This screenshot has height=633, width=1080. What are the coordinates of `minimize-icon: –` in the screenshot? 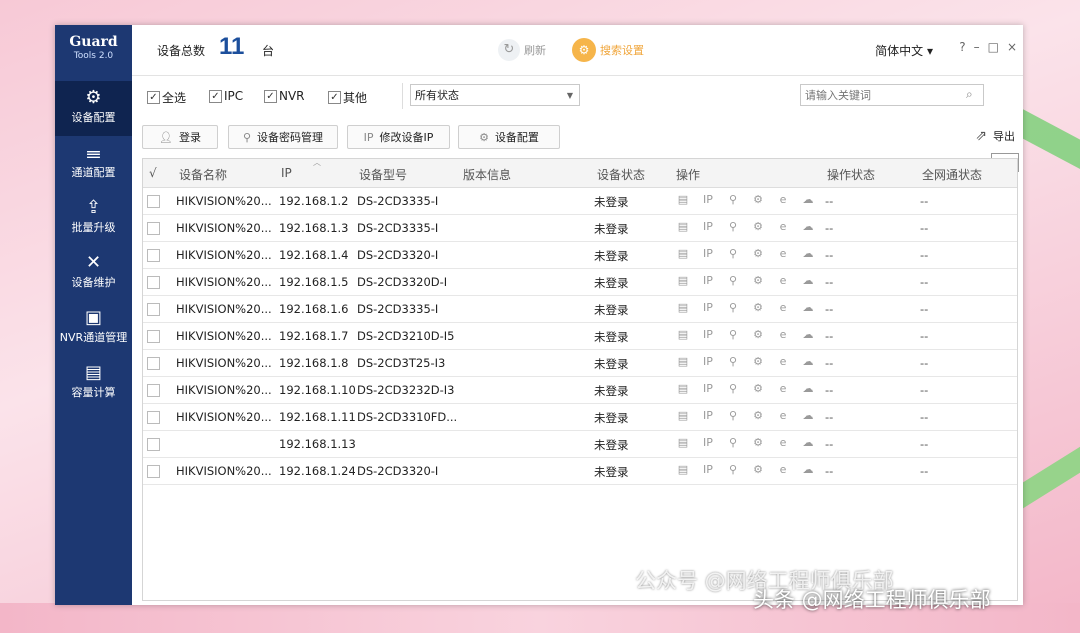 It's located at (977, 47).